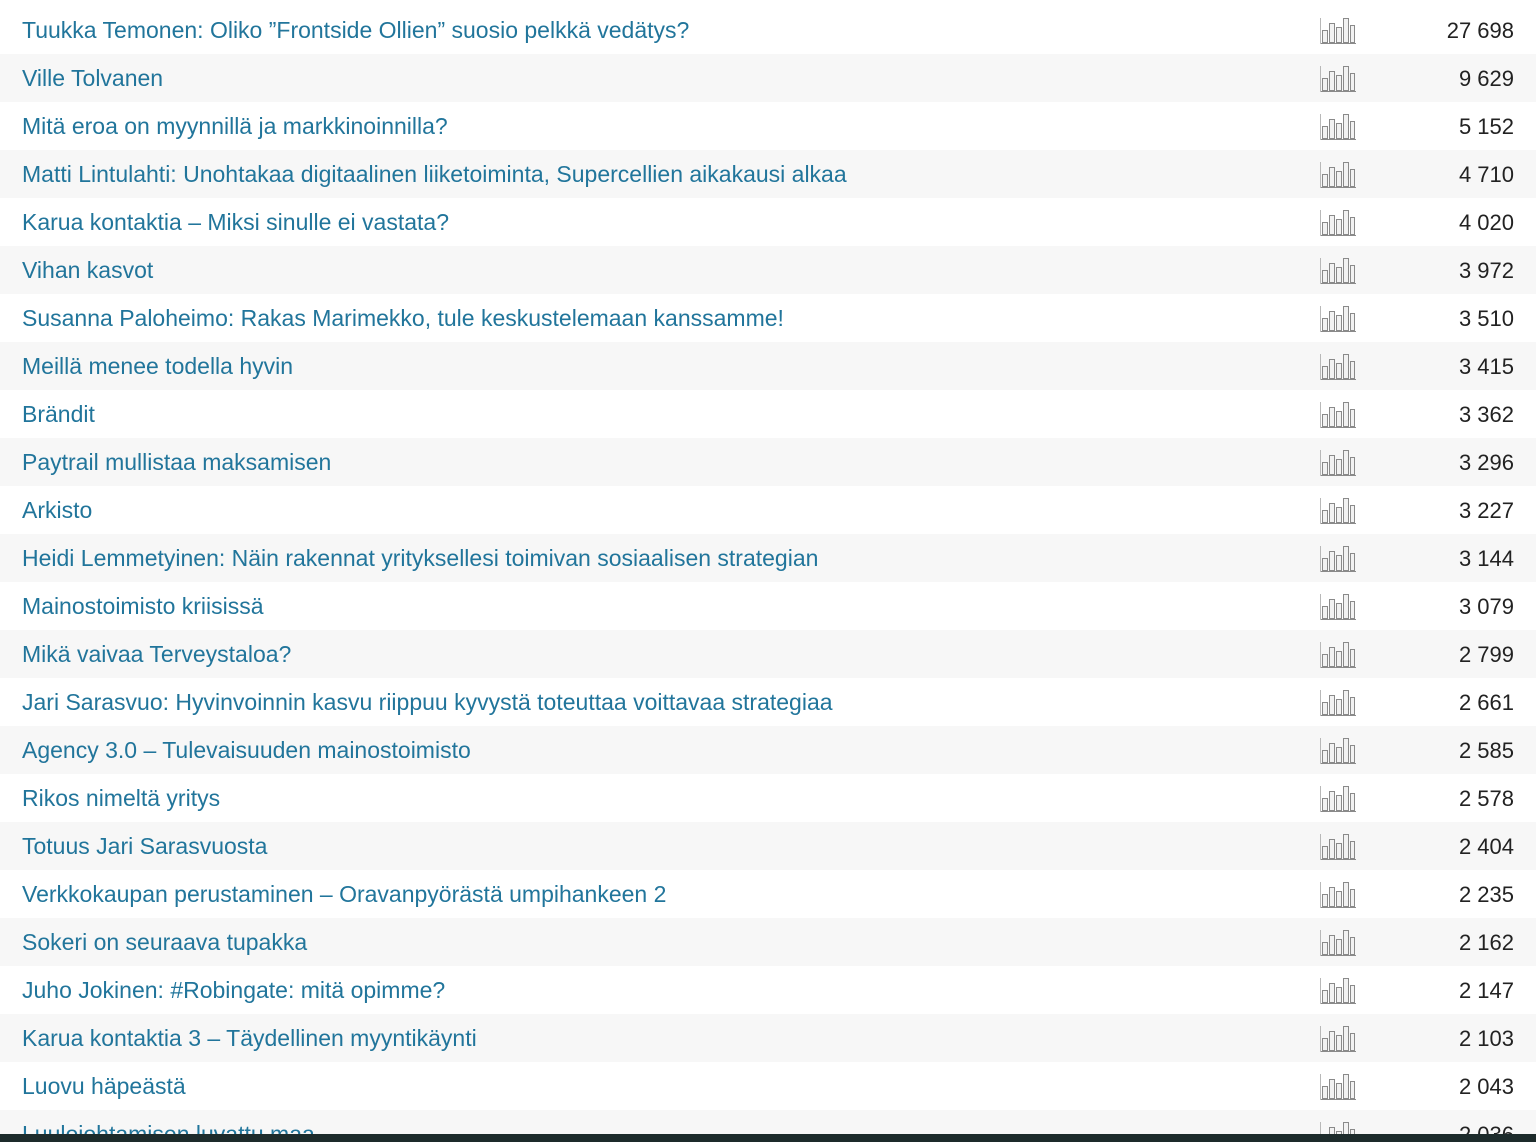 The image size is (1536, 1142). Describe the element at coordinates (1486, 126) in the screenshot. I see `view-count: 5 152` at that location.